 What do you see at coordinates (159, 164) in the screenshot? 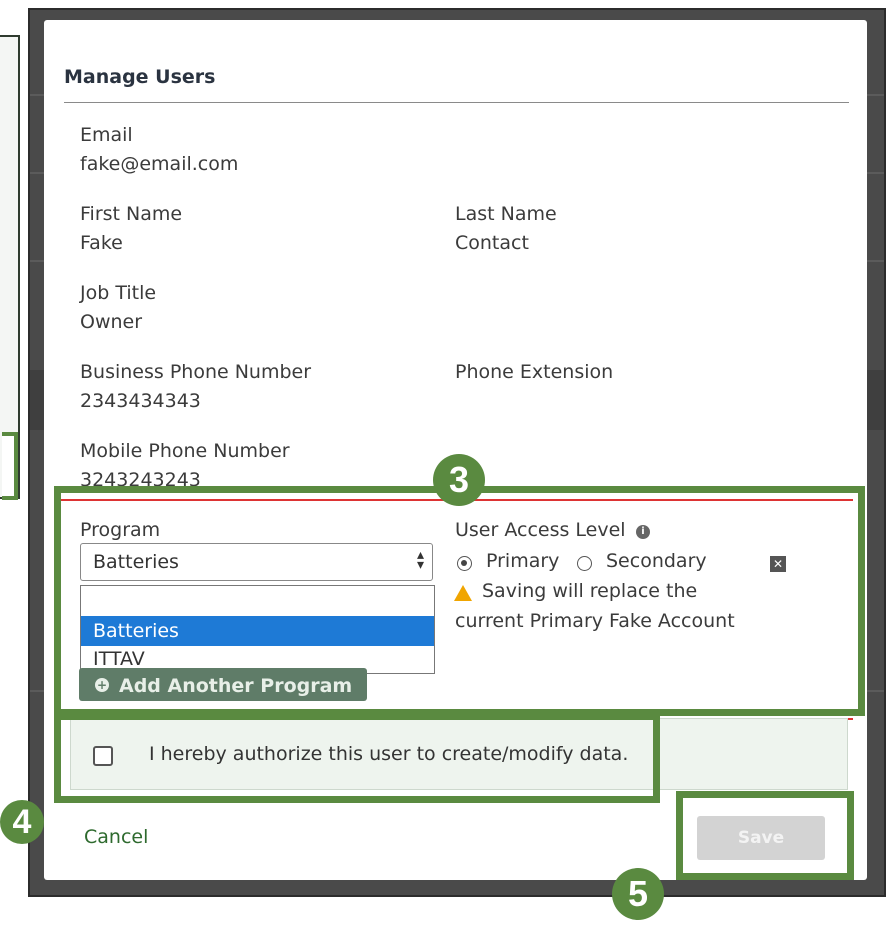
I see `email-value: fake@email.com` at bounding box center [159, 164].